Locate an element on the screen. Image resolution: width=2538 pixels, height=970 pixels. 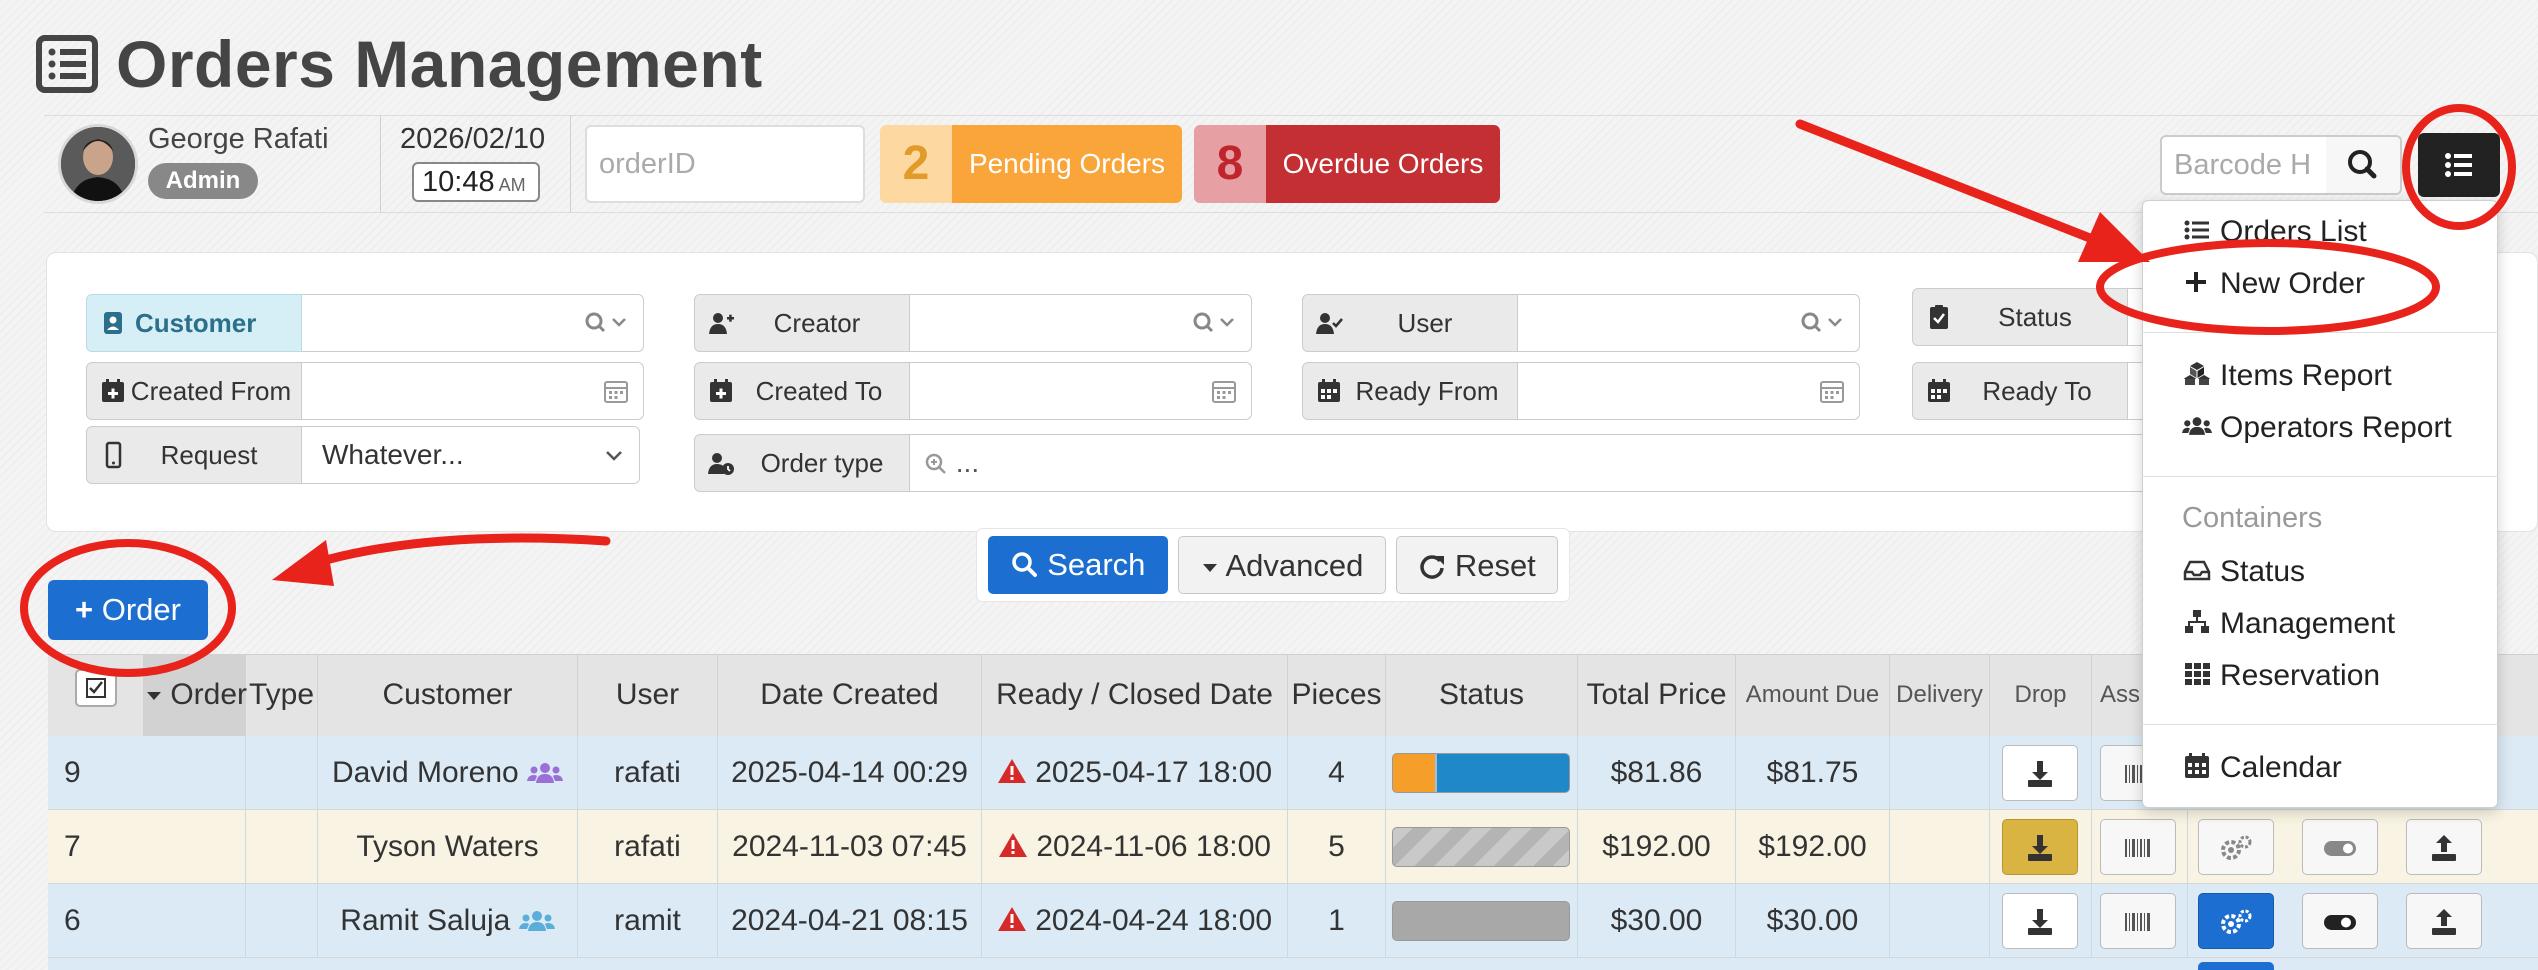
table-row is located at coordinates (1293, 964).